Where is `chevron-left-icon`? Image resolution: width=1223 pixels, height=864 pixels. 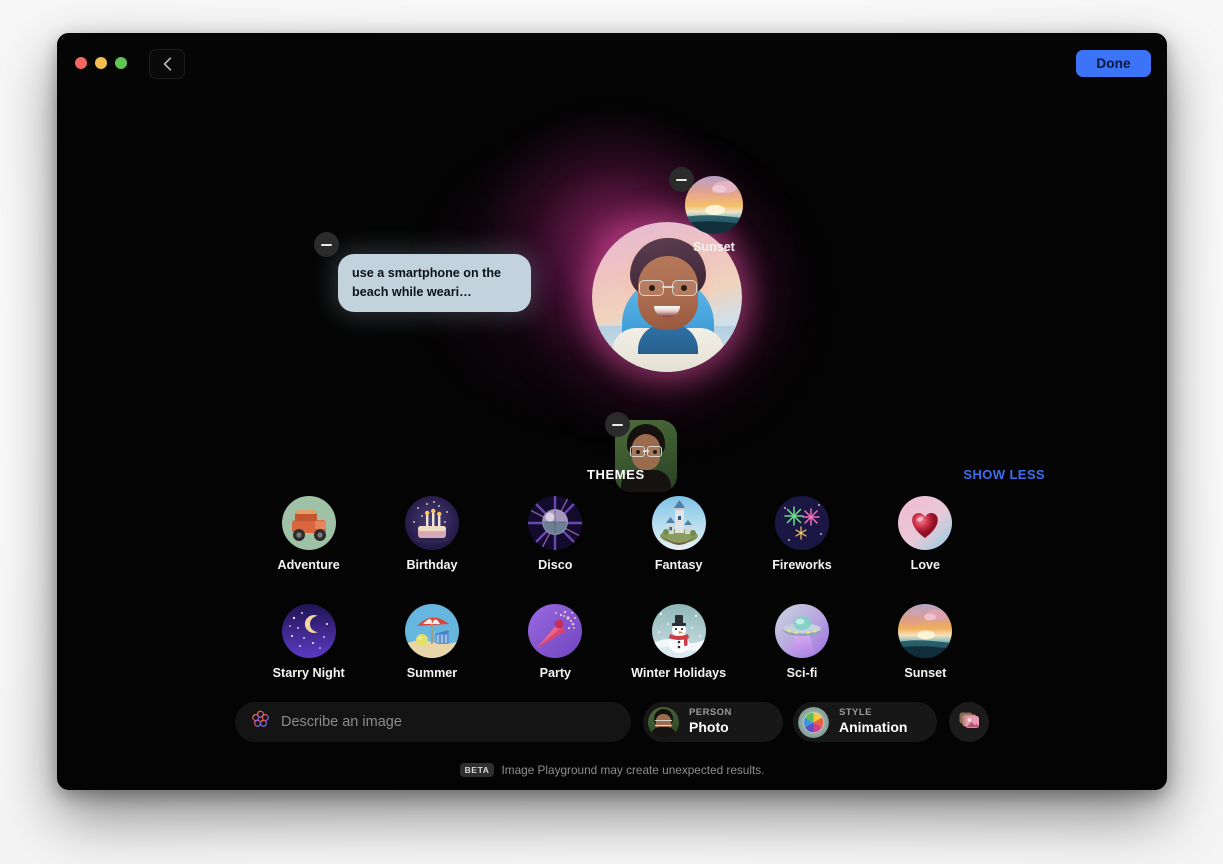
chevron-left-icon is located at coordinates (167, 64).